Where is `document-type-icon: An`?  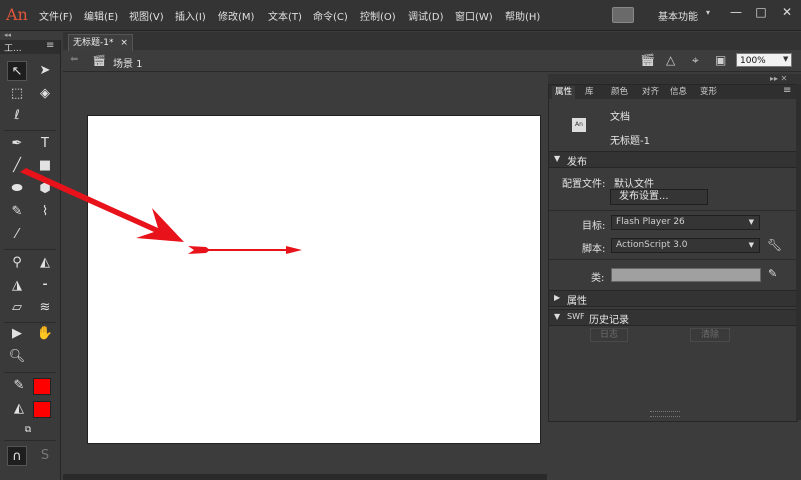
document-type-icon: An is located at coordinates (579, 125).